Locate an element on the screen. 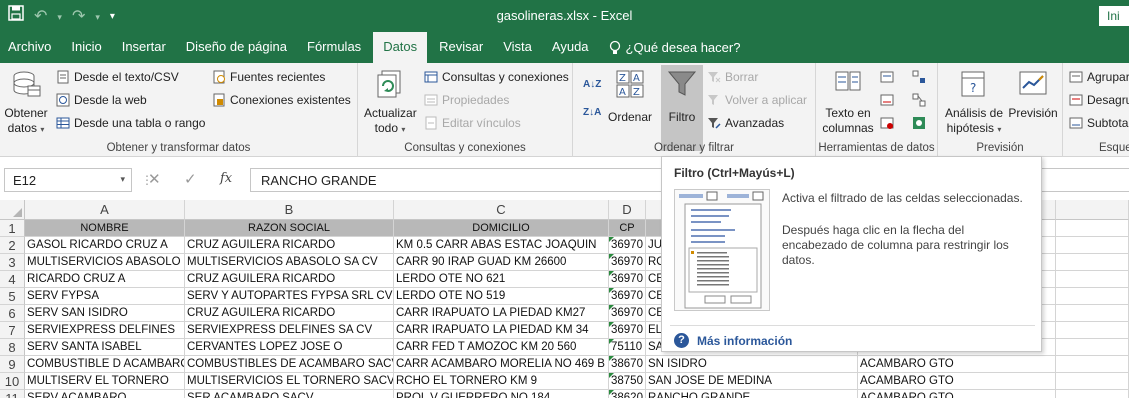 The width and height of the screenshot is (1129, 398). advanced-filter-button: Avanzadas is located at coordinates (745, 123).